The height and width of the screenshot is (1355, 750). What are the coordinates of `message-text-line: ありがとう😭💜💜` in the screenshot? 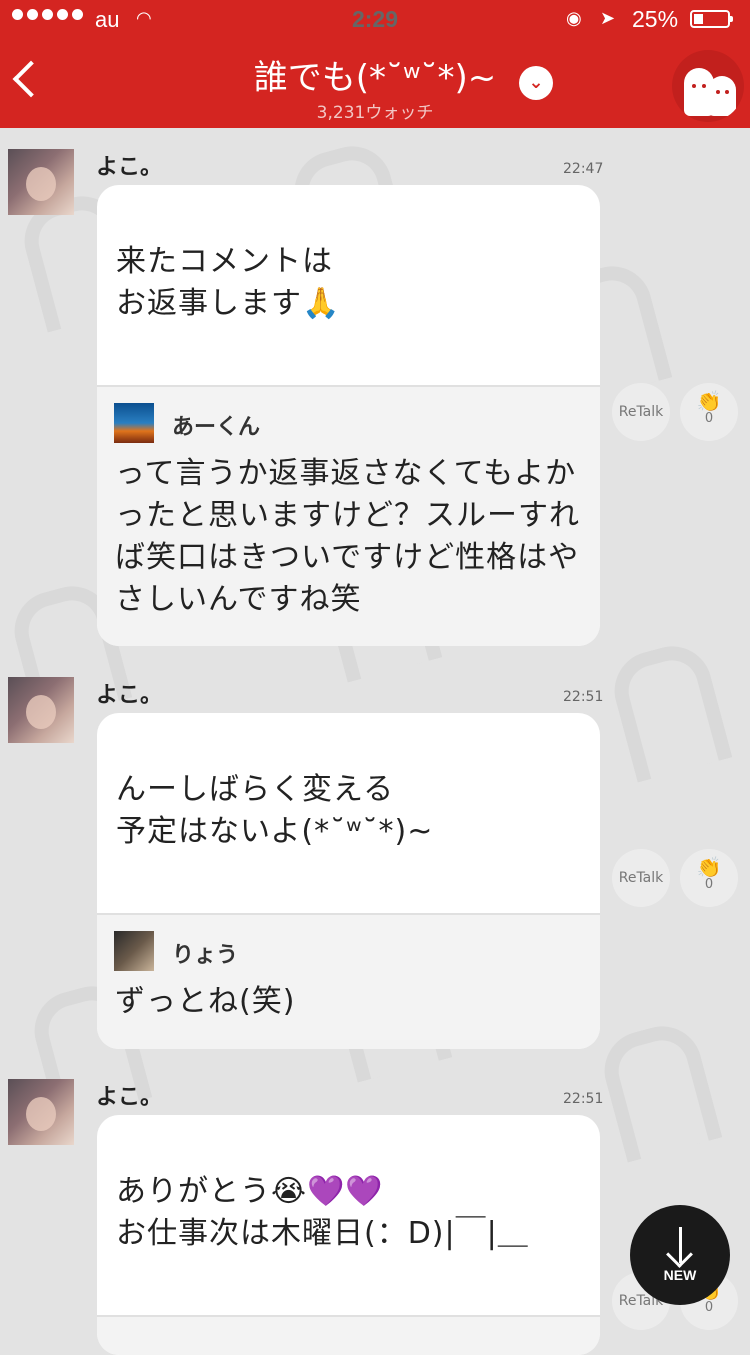 It's located at (250, 1191).